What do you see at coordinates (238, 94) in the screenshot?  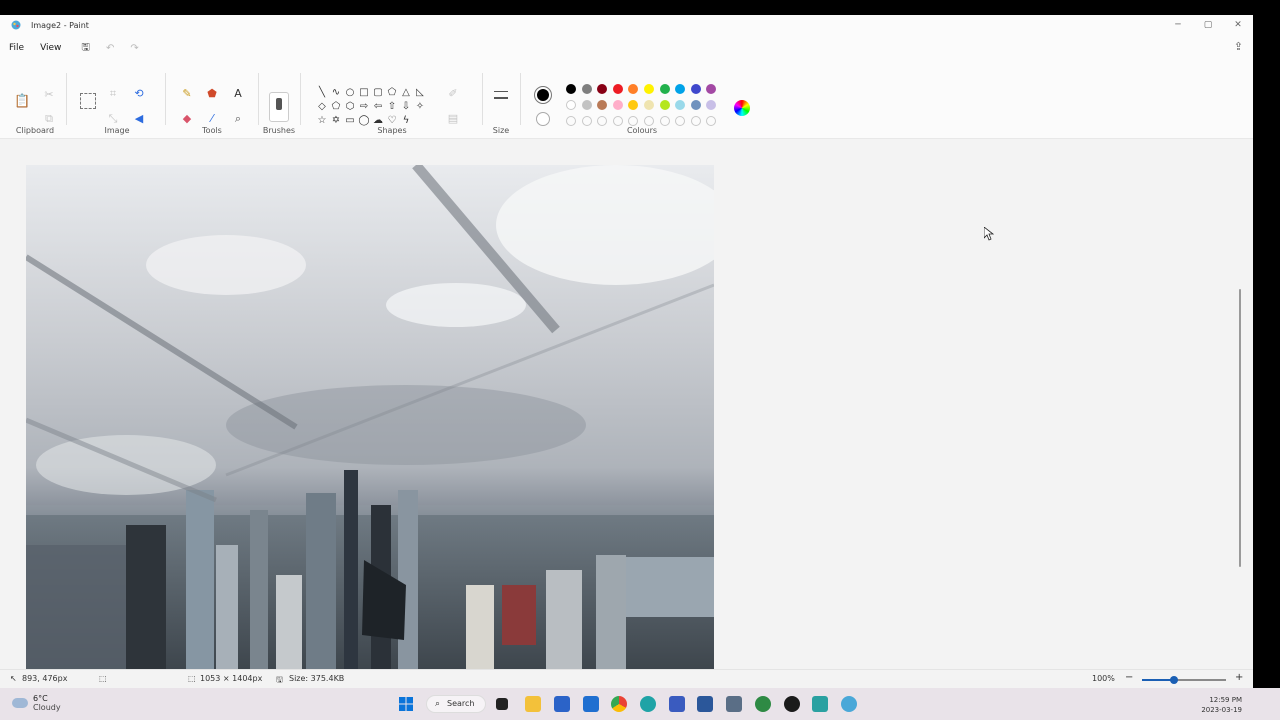 I see `text-icon: A` at bounding box center [238, 94].